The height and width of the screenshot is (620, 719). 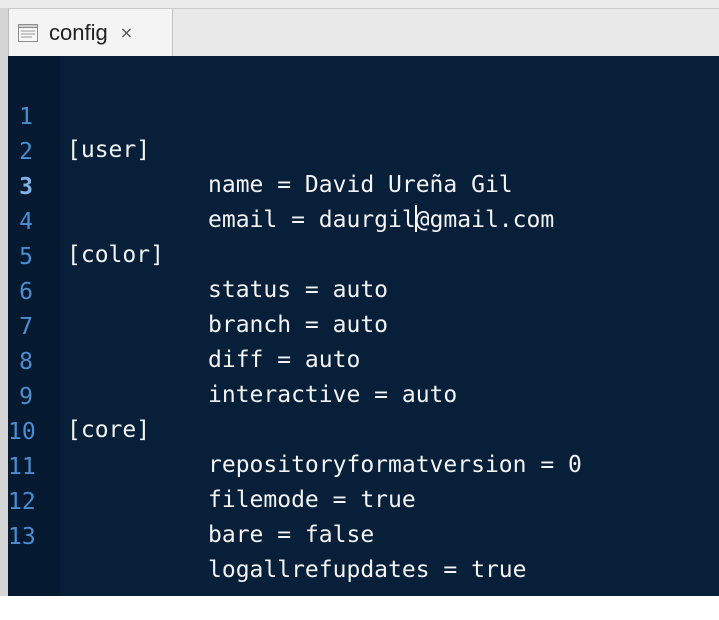 What do you see at coordinates (126, 32) in the screenshot?
I see `tab-close-button: ×` at bounding box center [126, 32].